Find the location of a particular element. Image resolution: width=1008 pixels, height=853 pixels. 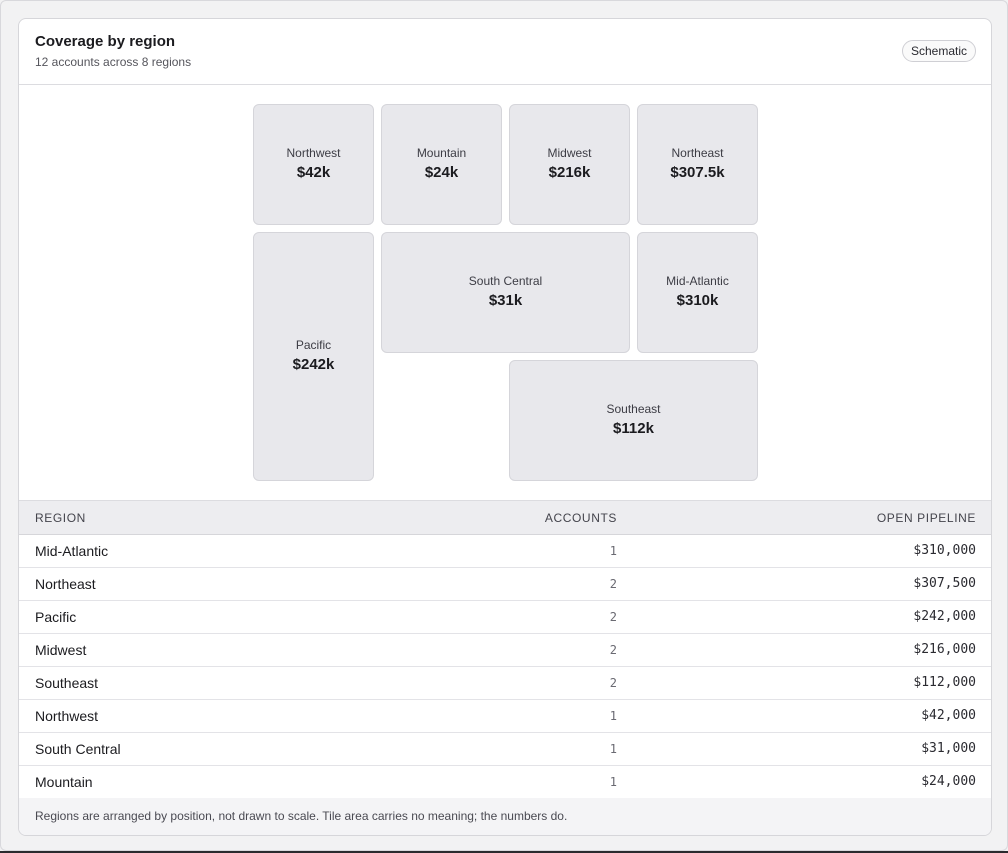

cell-region: Pacific is located at coordinates (56, 617).